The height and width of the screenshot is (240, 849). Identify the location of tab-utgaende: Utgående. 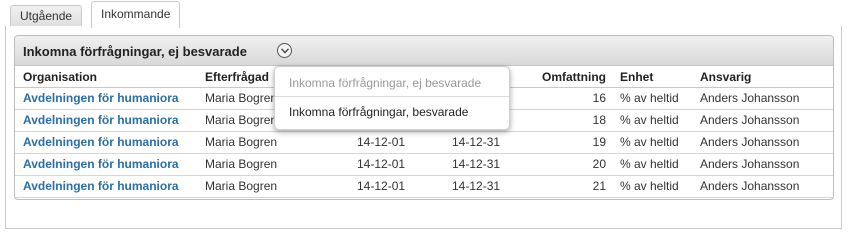
(46, 16).